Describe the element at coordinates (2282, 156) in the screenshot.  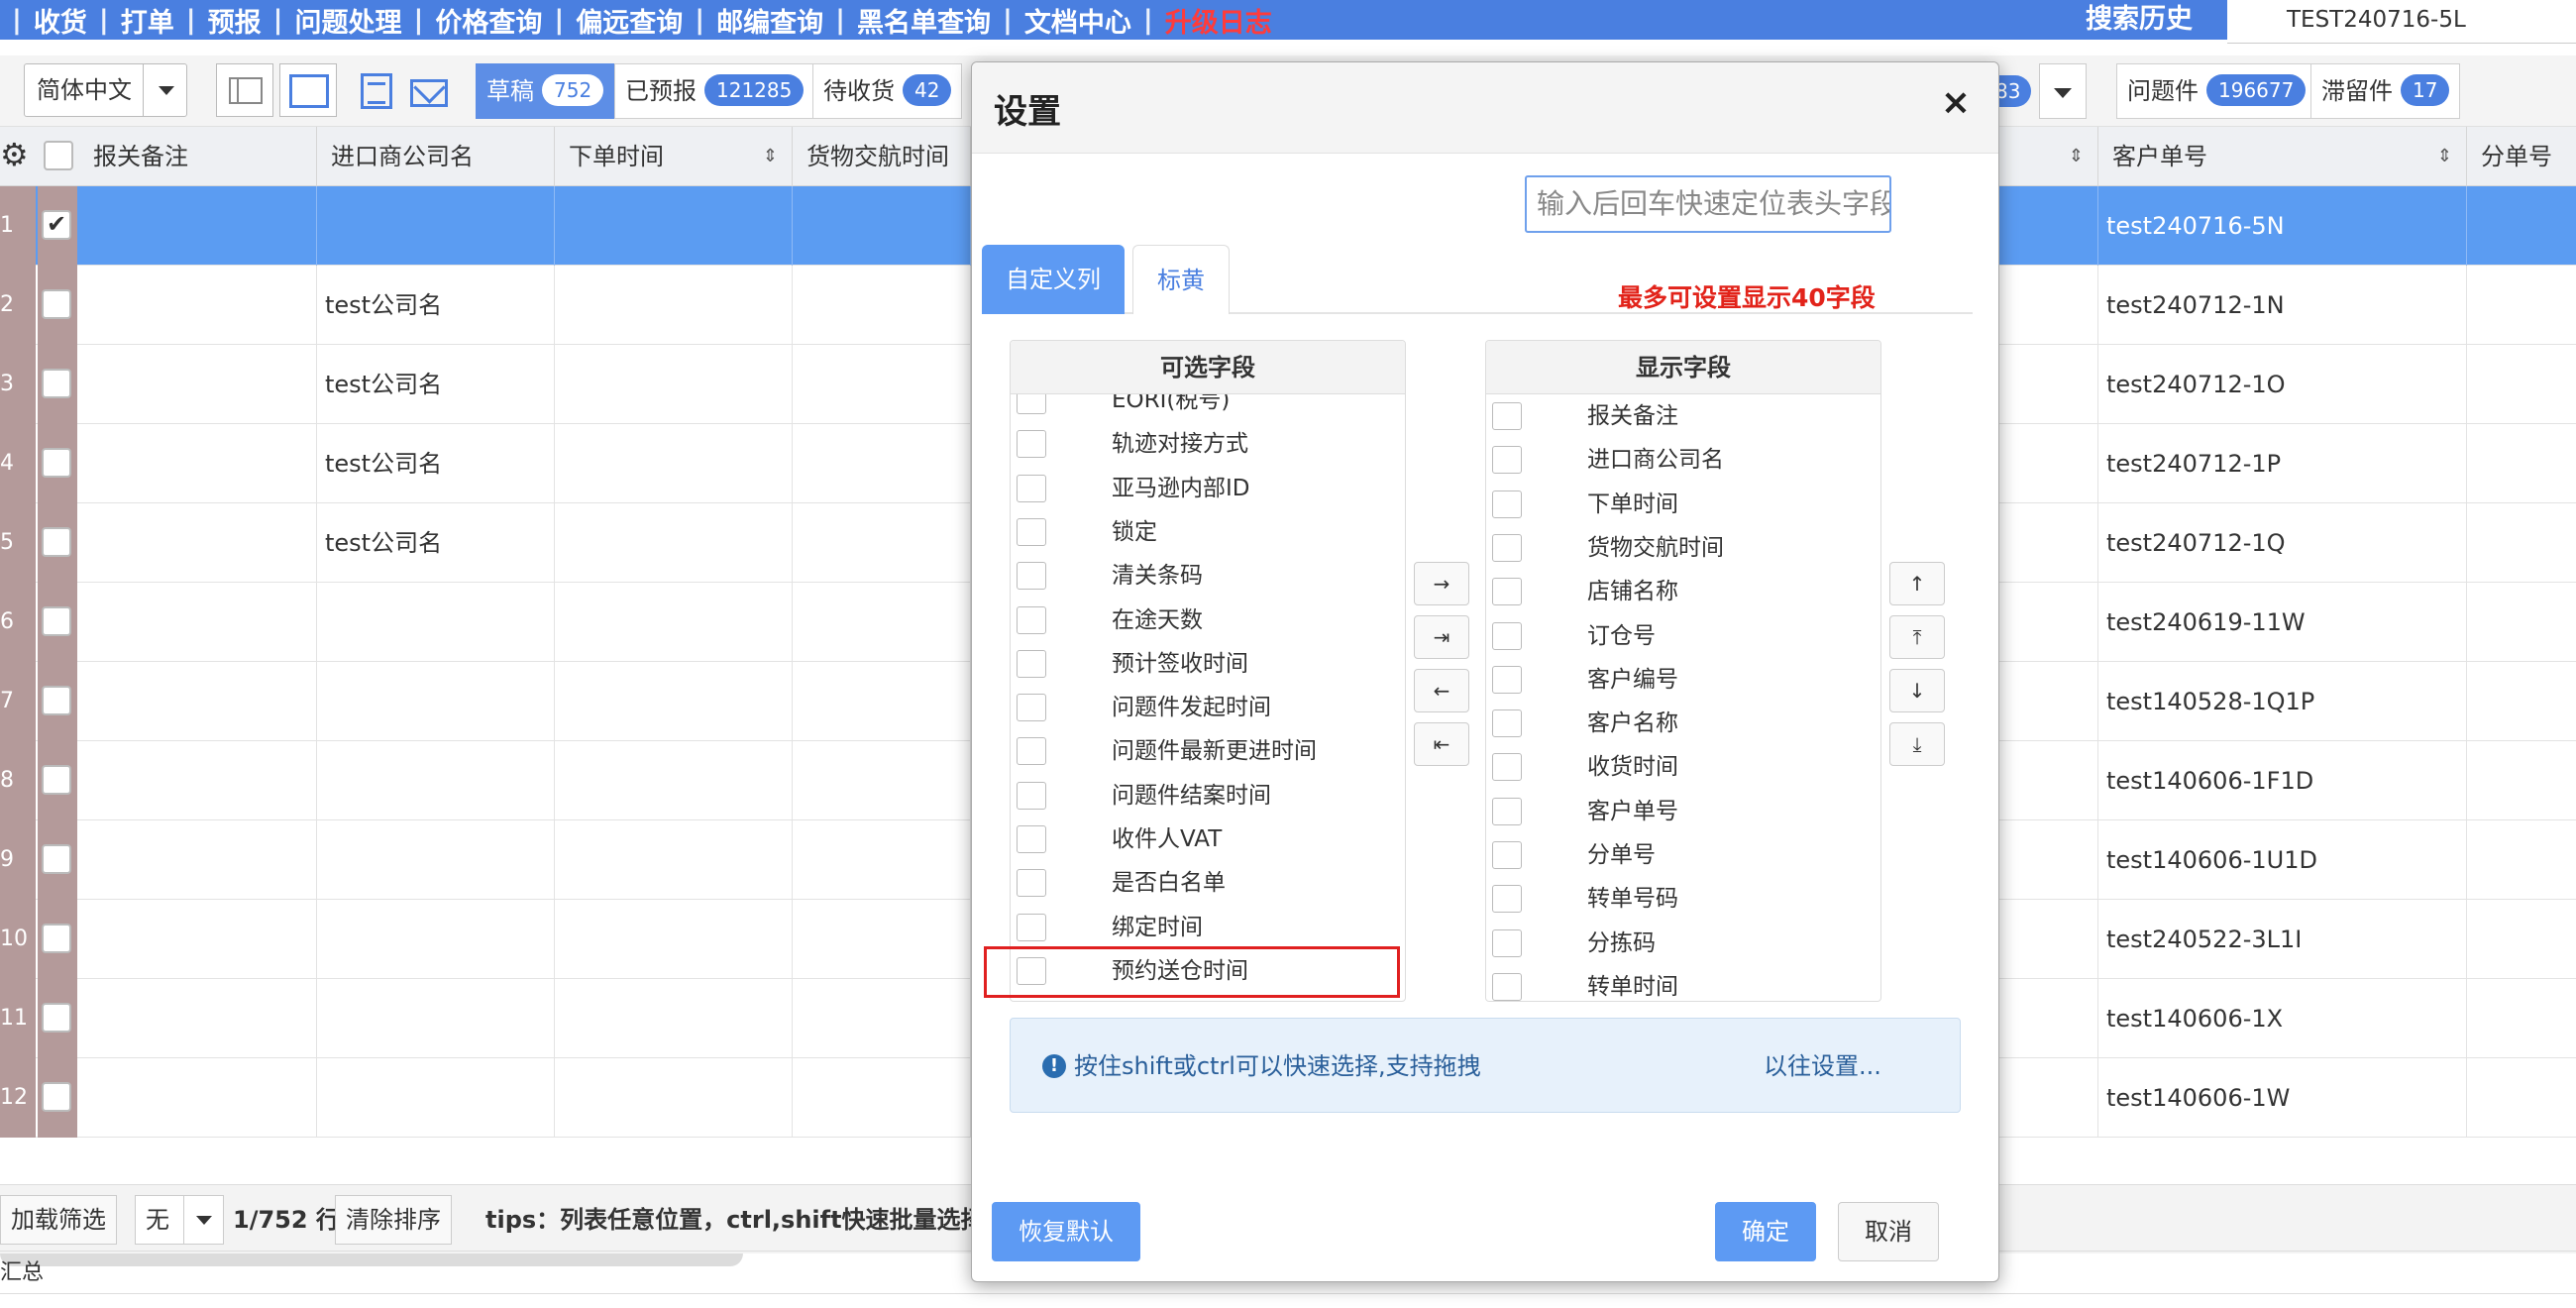
I see `col-customer-no: 客户单号 ⇕` at that location.